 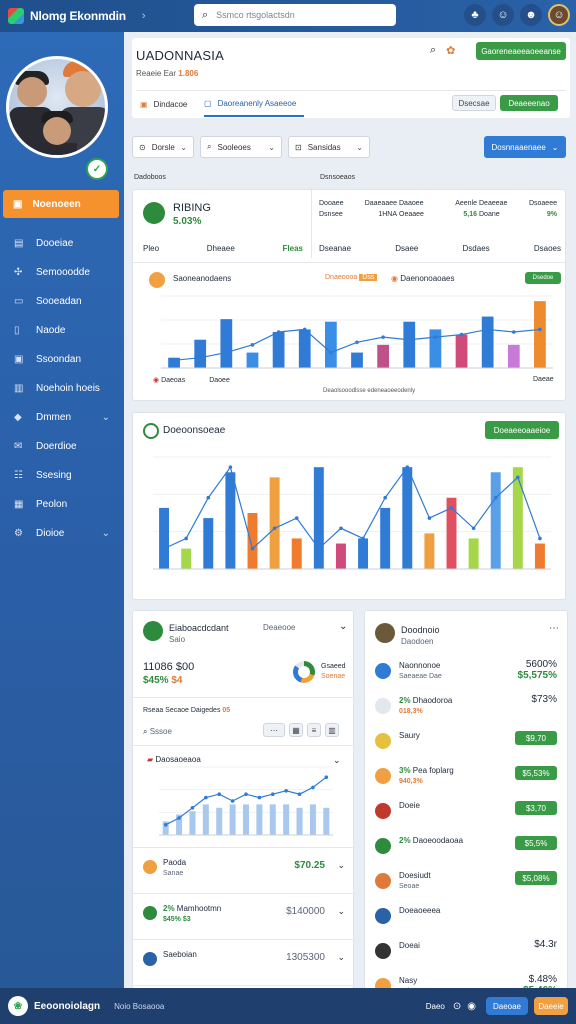 I want to click on list-item: Doeie $3,70, so click(x=467, y=812).